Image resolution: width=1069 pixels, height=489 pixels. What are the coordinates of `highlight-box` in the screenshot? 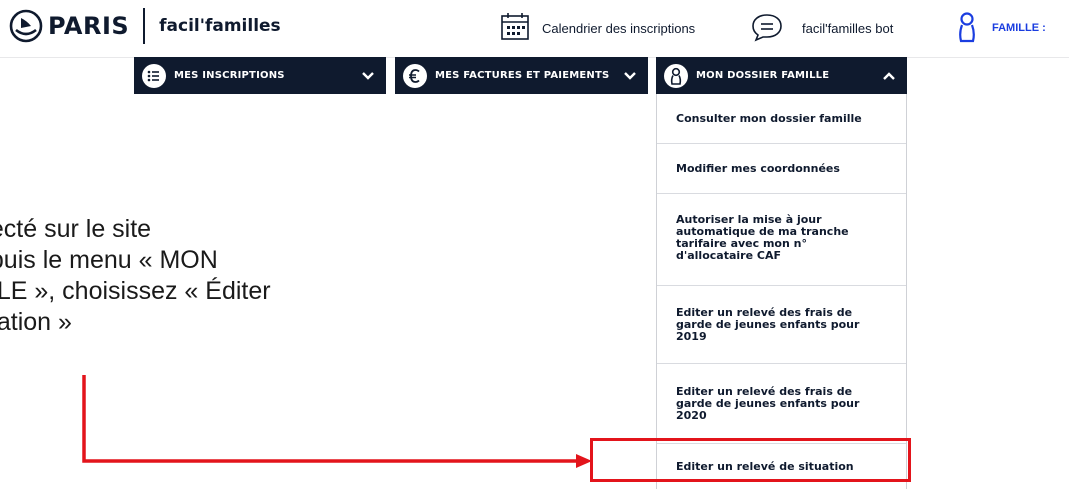 It's located at (750, 460).